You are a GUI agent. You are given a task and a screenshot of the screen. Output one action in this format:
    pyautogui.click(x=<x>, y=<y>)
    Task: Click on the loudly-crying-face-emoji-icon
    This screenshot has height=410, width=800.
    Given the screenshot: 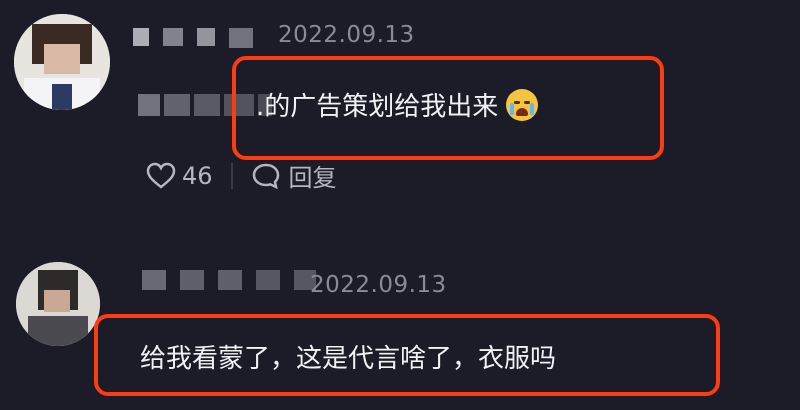 What is the action you would take?
    pyautogui.click(x=522, y=105)
    